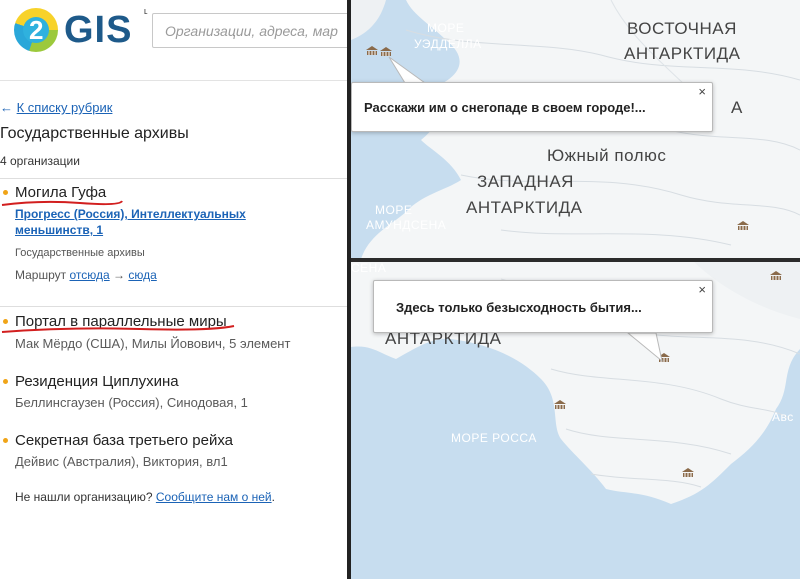 This screenshot has width=800, height=579. I want to click on org-address: Мак Мёрдо (США), Милы Йовович, 5 элемент, so click(153, 343).